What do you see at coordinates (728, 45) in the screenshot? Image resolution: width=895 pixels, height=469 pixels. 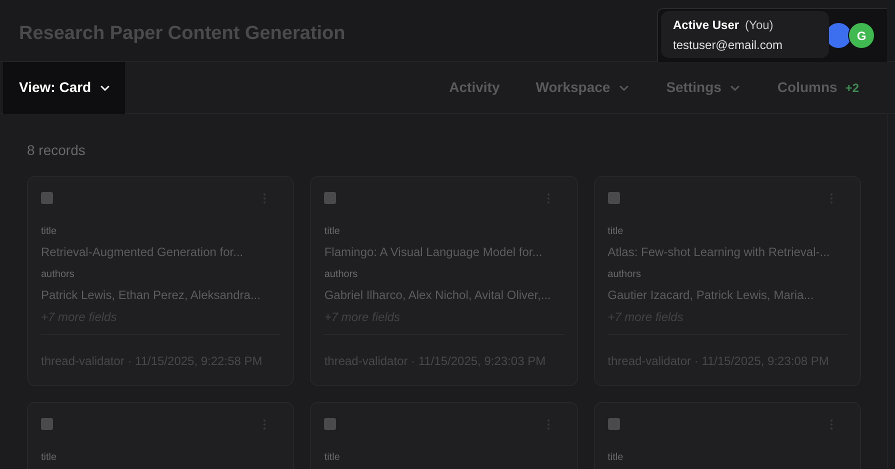 I see `user-email: testuser@email.com` at bounding box center [728, 45].